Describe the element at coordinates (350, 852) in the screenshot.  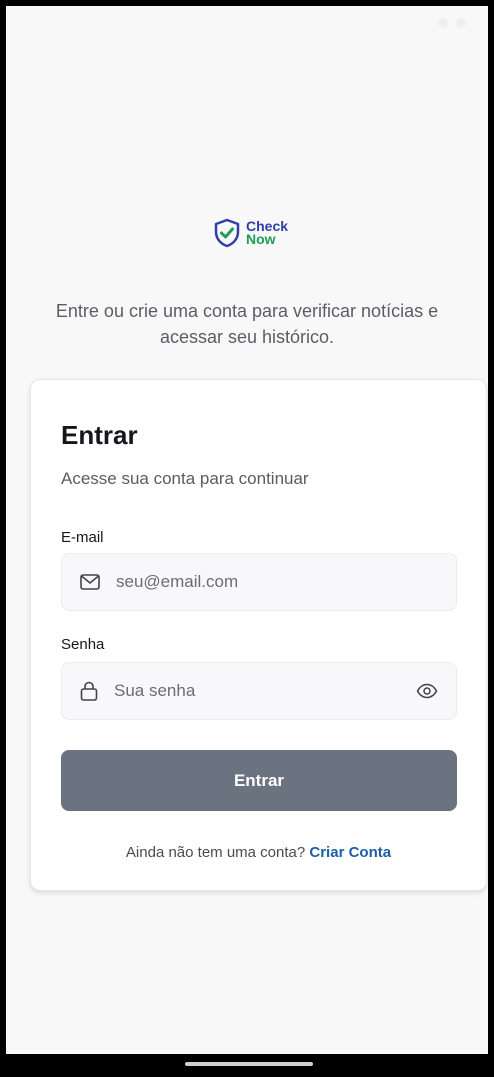
I see `create-account-link: Criar Conta` at that location.